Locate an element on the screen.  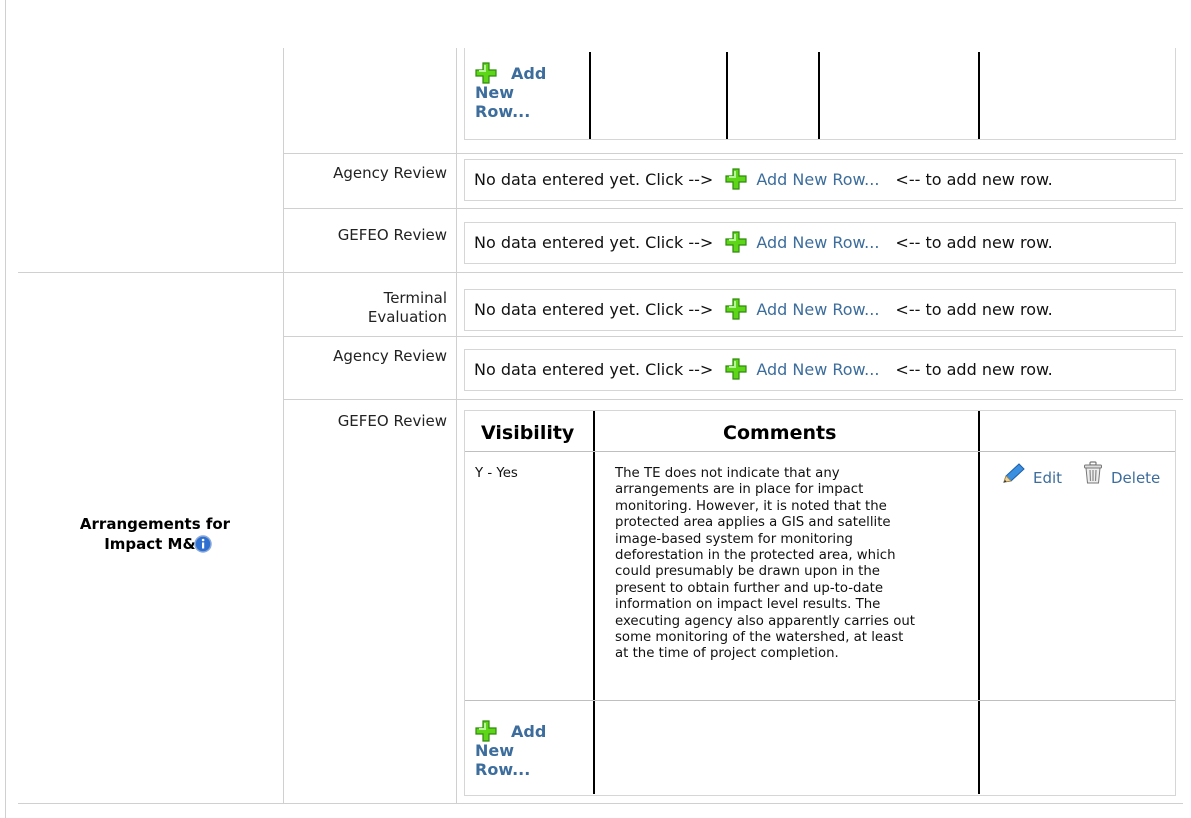
comment-line: arrangements are in place for impact is located at coordinates (739, 490).